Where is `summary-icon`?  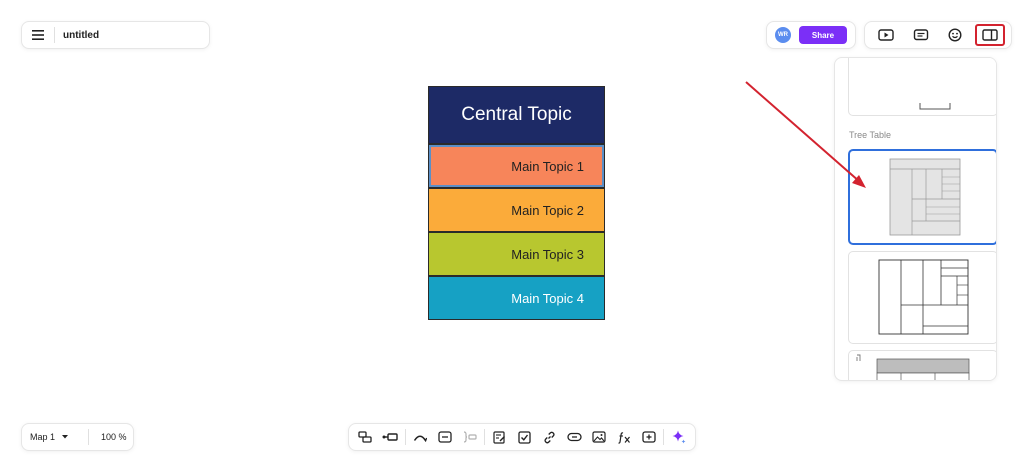 summary-icon is located at coordinates (470, 437).